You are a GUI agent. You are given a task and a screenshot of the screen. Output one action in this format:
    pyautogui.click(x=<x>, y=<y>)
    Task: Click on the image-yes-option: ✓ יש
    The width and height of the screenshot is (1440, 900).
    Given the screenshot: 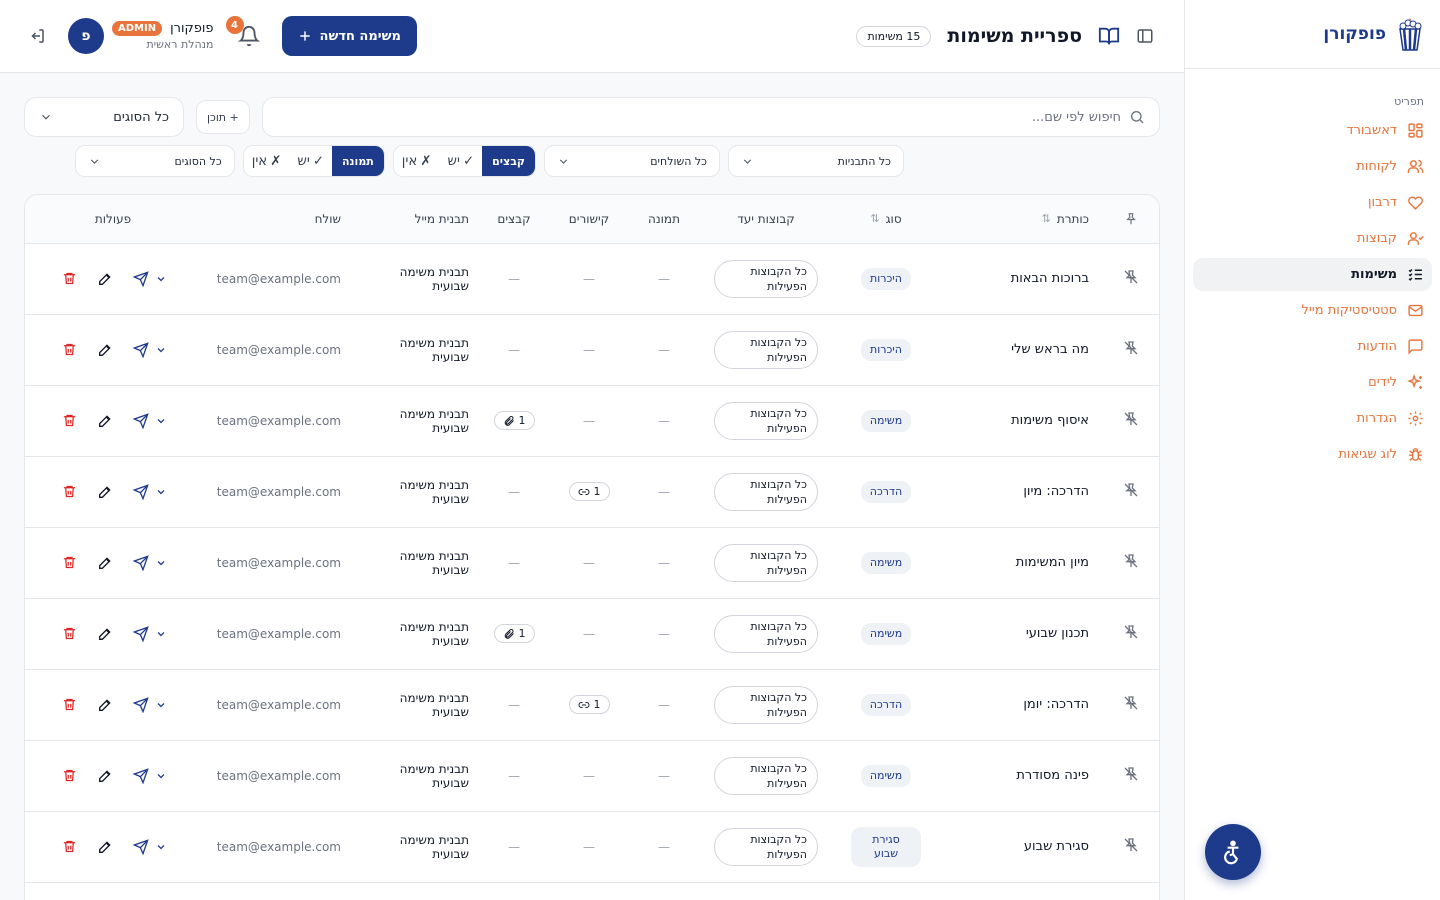 What is the action you would take?
    pyautogui.click(x=310, y=161)
    